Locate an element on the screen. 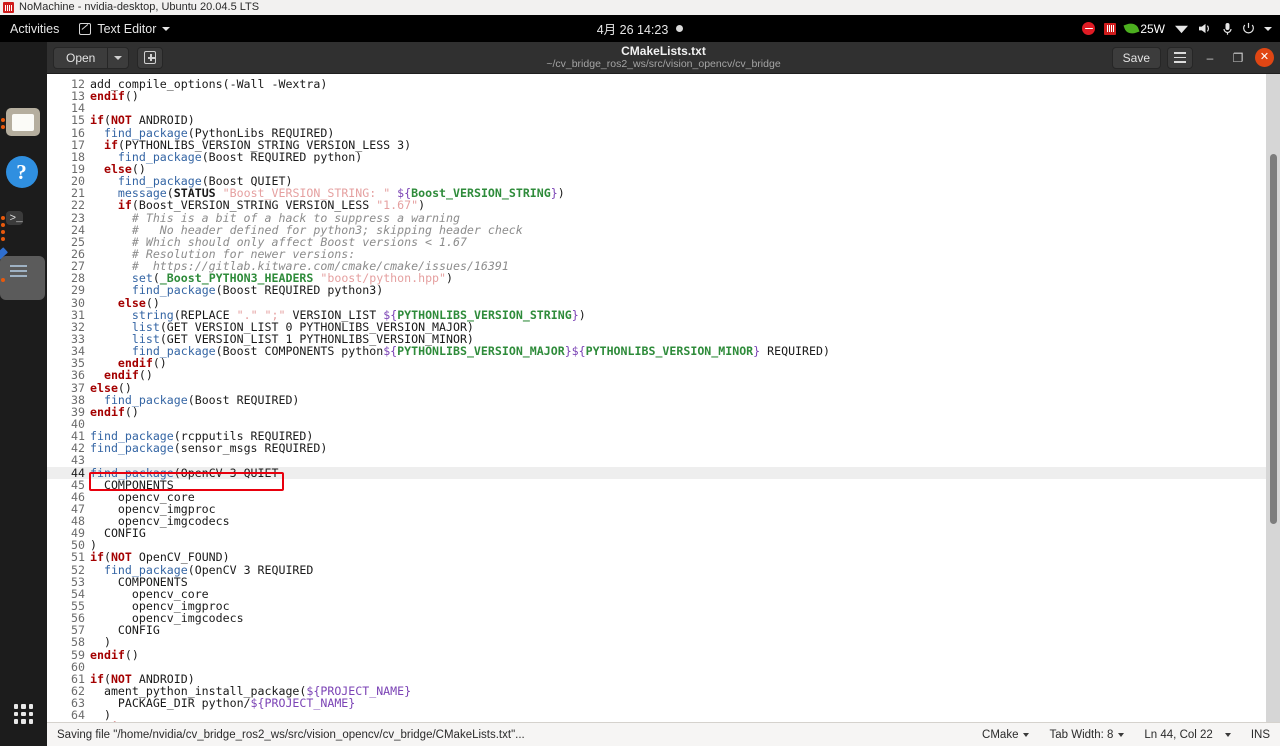 The image size is (1280, 746). dock-item-terminal: >_ is located at coordinates (23, 226).